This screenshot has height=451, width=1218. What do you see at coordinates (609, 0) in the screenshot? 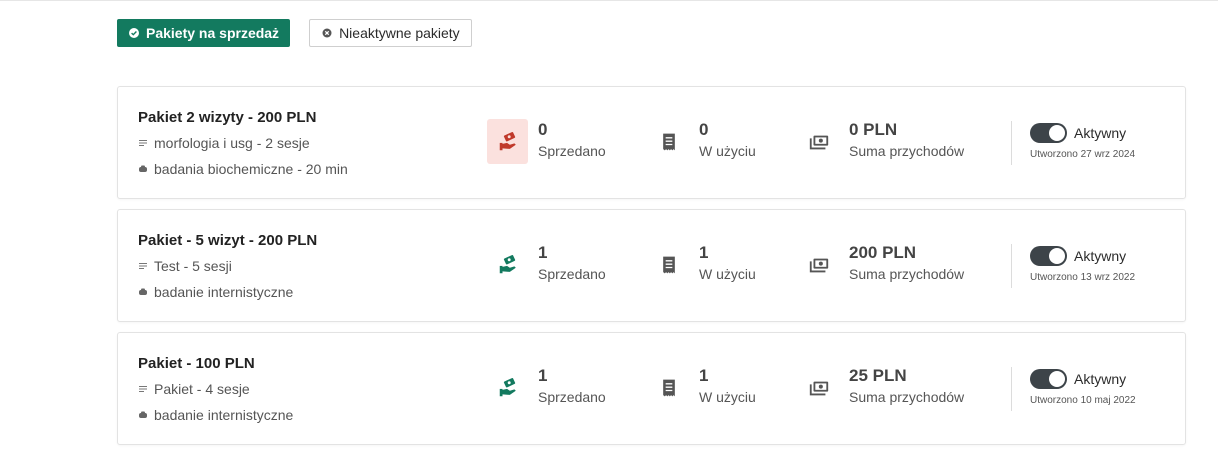
I see `top-divider` at bounding box center [609, 0].